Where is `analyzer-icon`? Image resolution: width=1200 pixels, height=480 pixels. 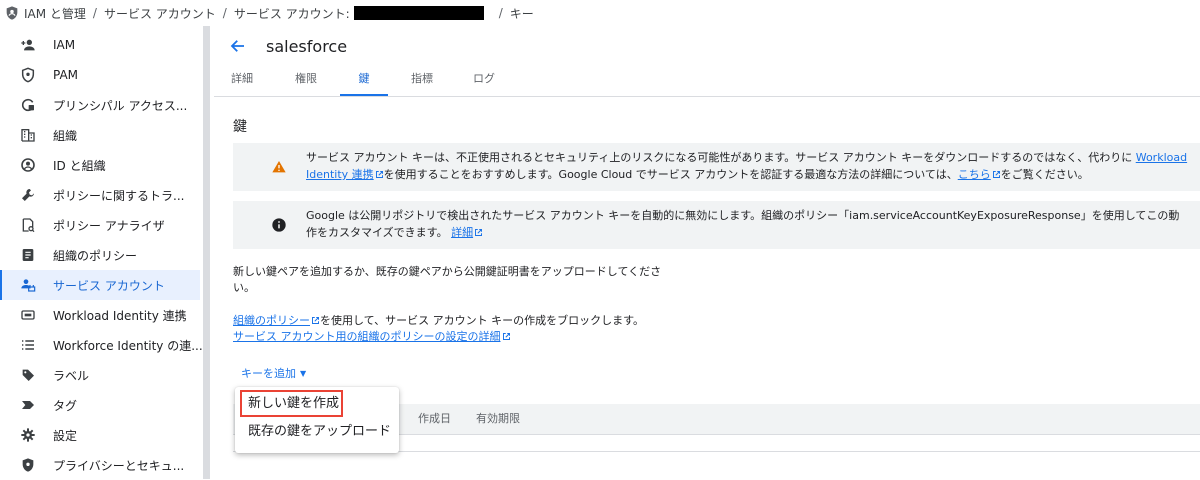 analyzer-icon is located at coordinates (28, 225).